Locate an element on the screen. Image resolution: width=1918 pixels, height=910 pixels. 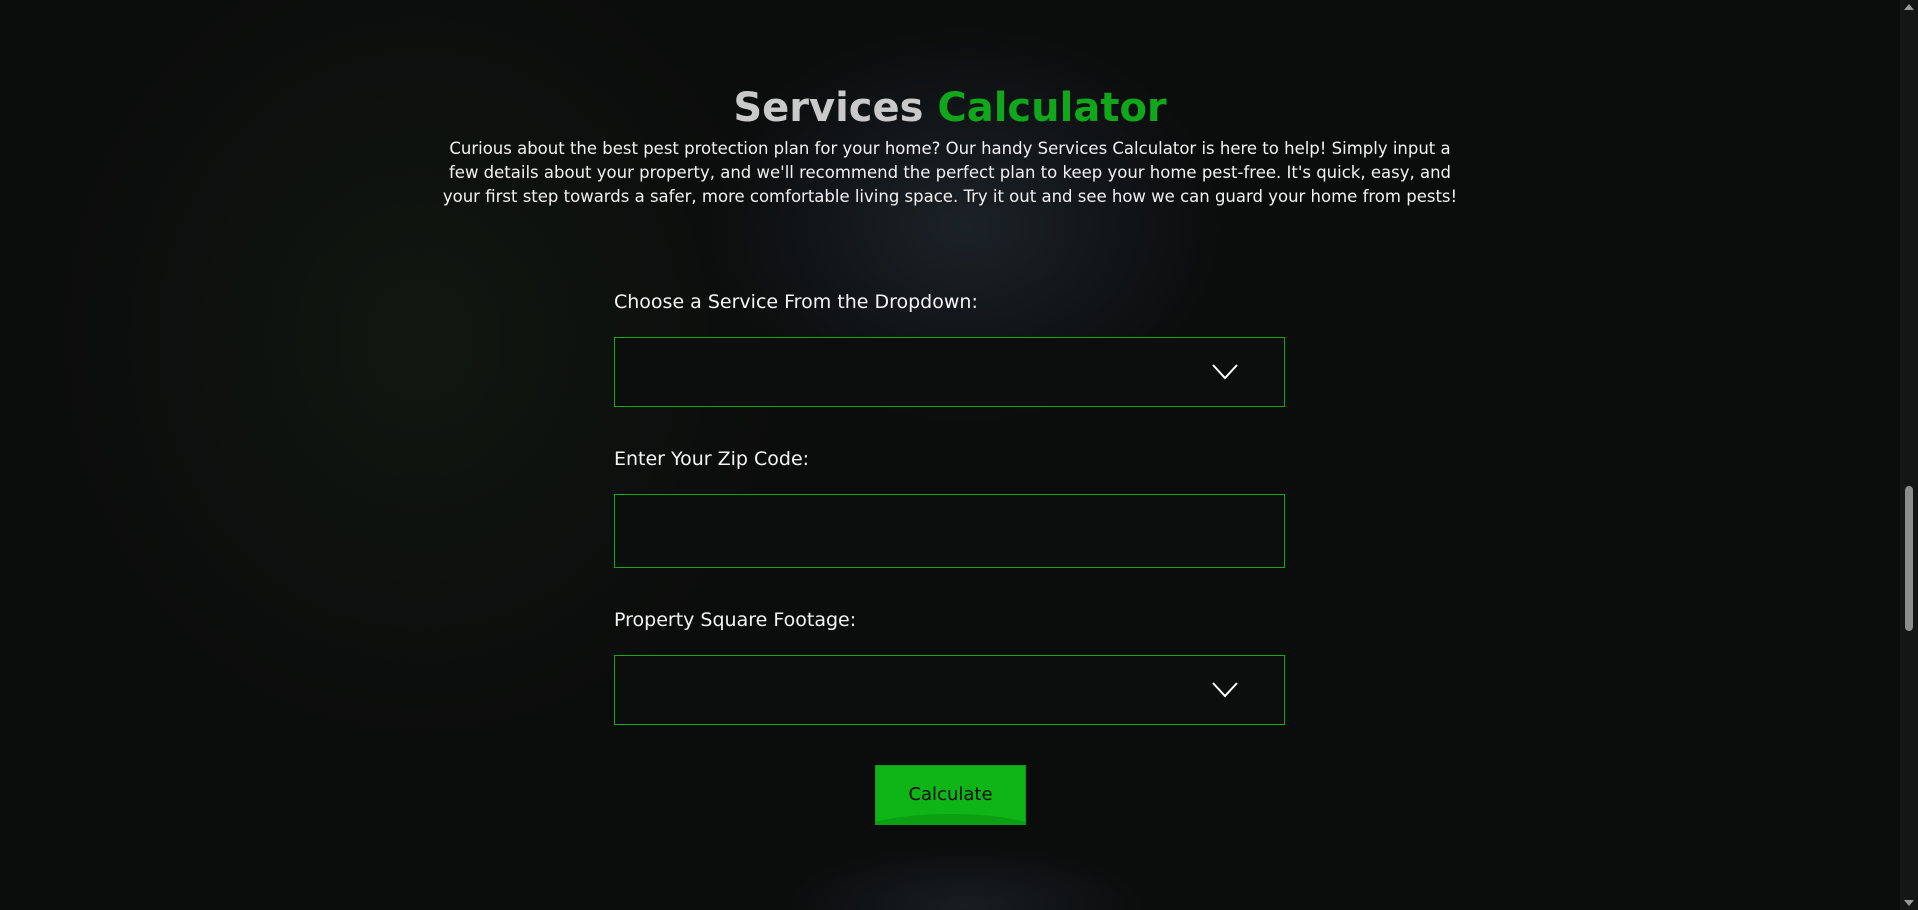
zip-label: Enter Your Zip Code: is located at coordinates (712, 459).